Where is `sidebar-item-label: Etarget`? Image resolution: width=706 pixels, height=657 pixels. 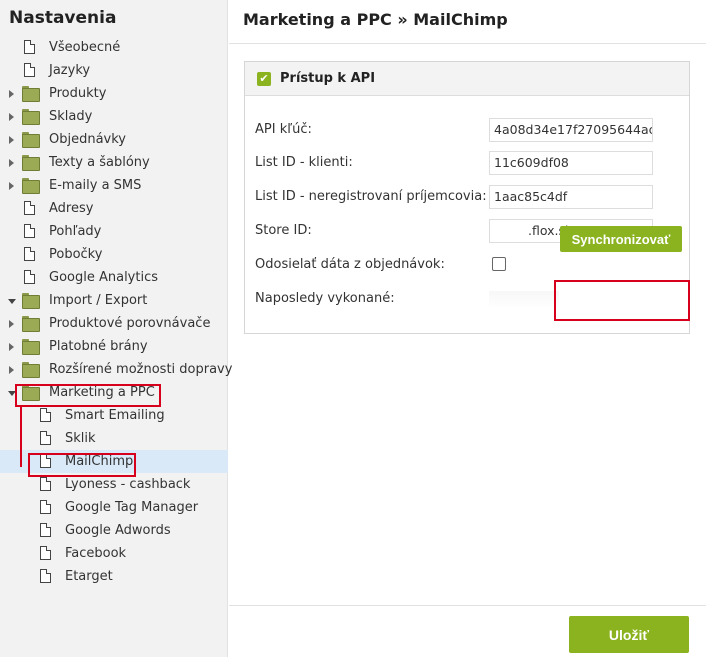 sidebar-item-label: Etarget is located at coordinates (89, 576).